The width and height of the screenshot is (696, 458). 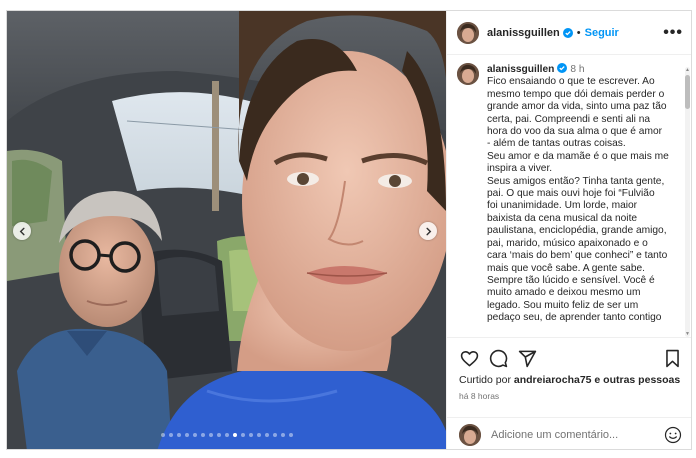 What do you see at coordinates (570, 396) in the screenshot?
I see `post-timestamp: há 8 horas` at bounding box center [570, 396].